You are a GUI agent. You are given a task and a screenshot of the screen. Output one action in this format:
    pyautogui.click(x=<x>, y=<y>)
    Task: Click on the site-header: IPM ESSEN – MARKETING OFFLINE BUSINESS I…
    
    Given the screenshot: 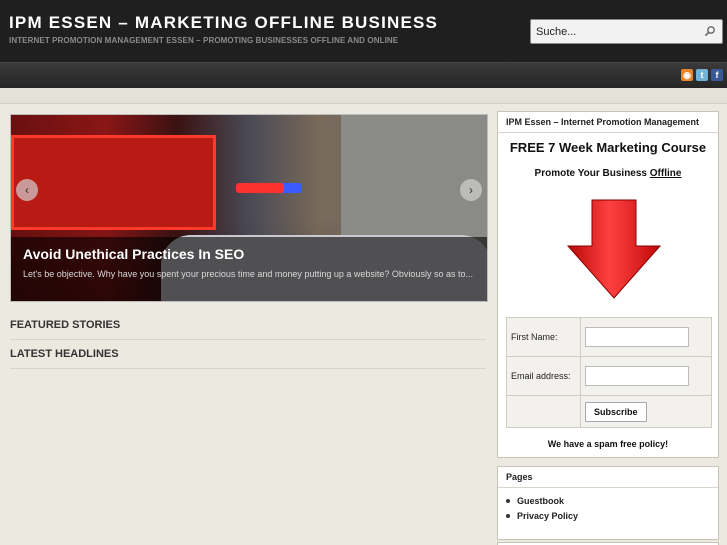 What is the action you would take?
    pyautogui.click(x=363, y=31)
    